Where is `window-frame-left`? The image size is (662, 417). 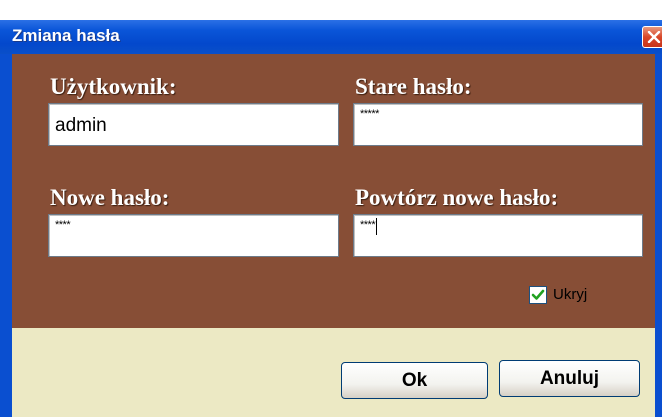
window-frame-left is located at coordinates (6, 235).